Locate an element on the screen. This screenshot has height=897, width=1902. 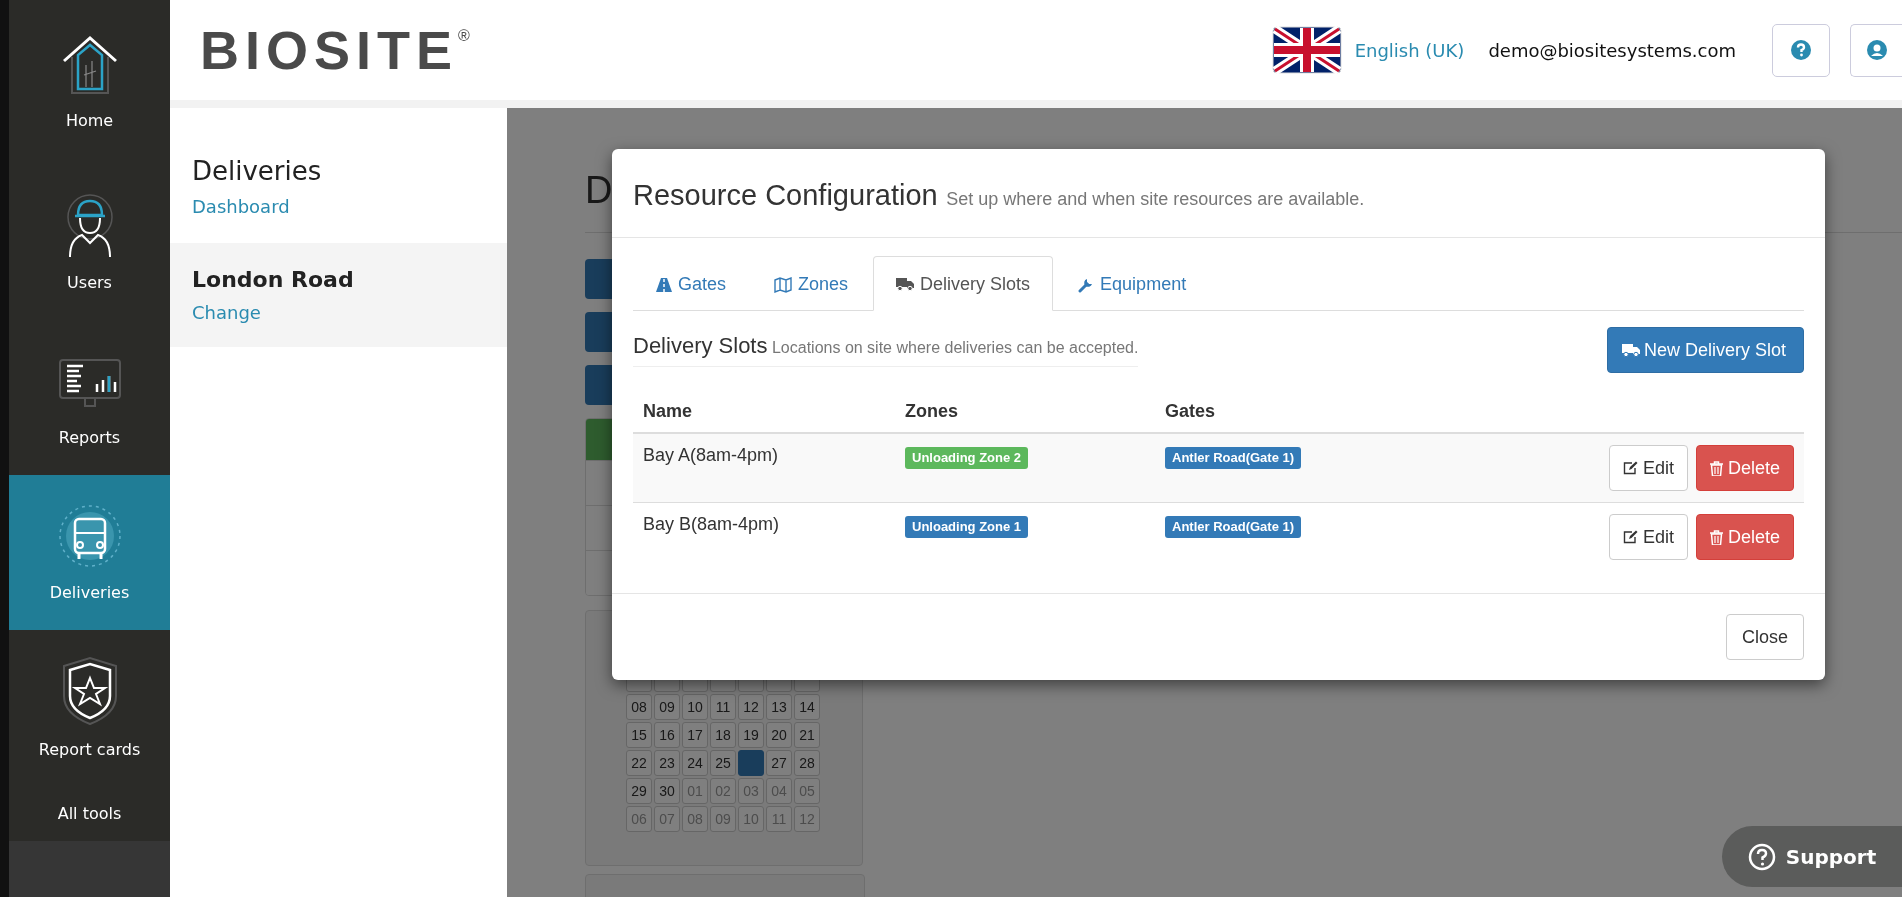
calendar-day: 25 is located at coordinates (723, 763).